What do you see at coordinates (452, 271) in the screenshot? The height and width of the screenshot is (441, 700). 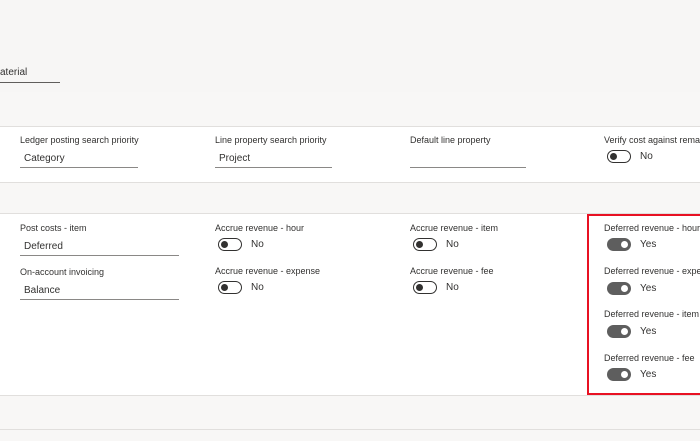 I see `accrue-revenue-fee-label: Accrue revenue - fee` at bounding box center [452, 271].